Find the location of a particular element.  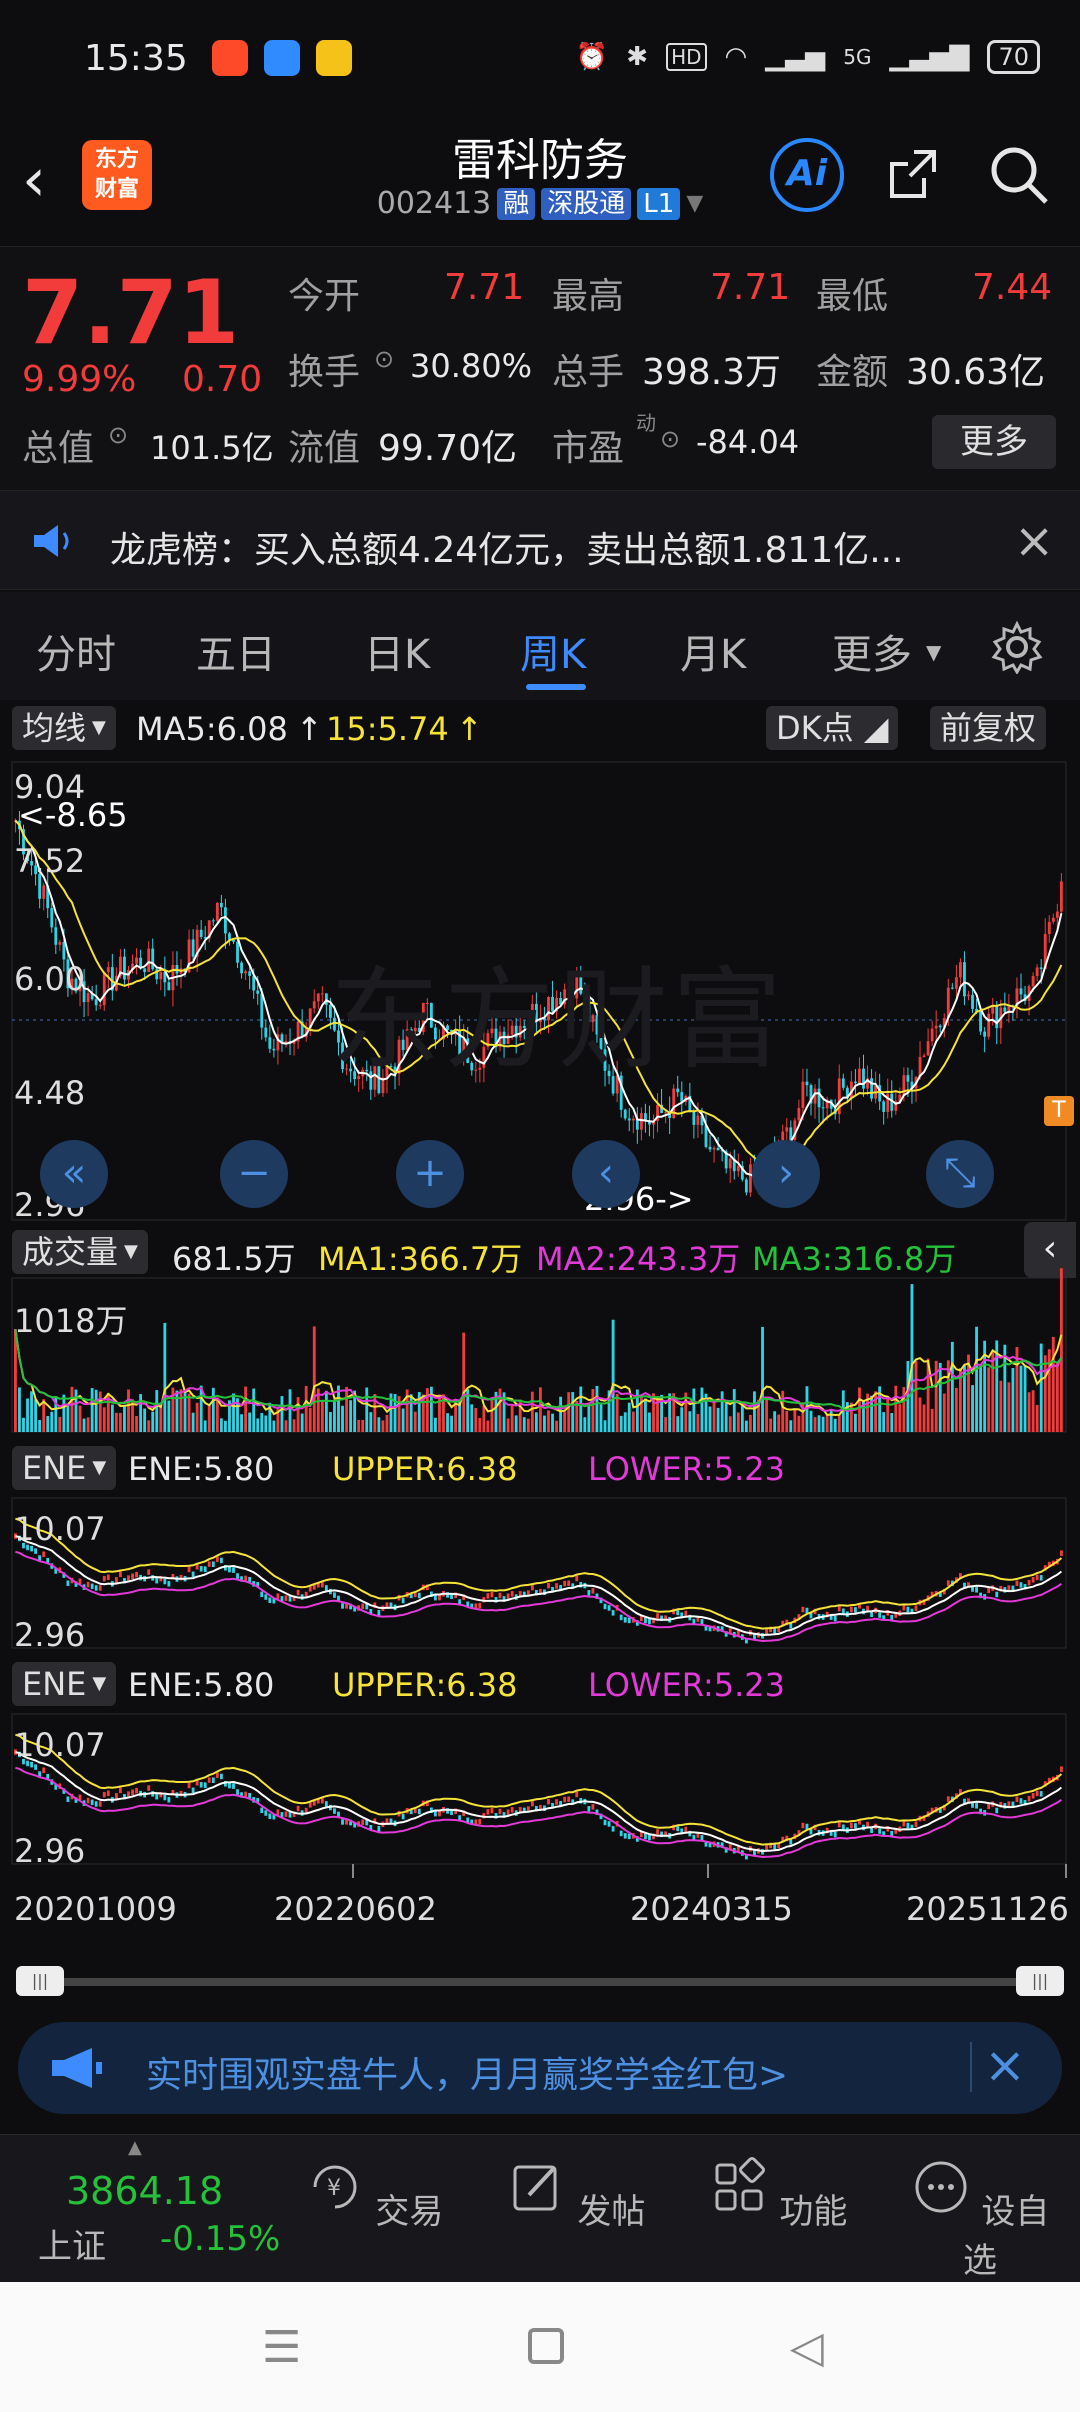

search-icon is located at coordinates (1019, 175).